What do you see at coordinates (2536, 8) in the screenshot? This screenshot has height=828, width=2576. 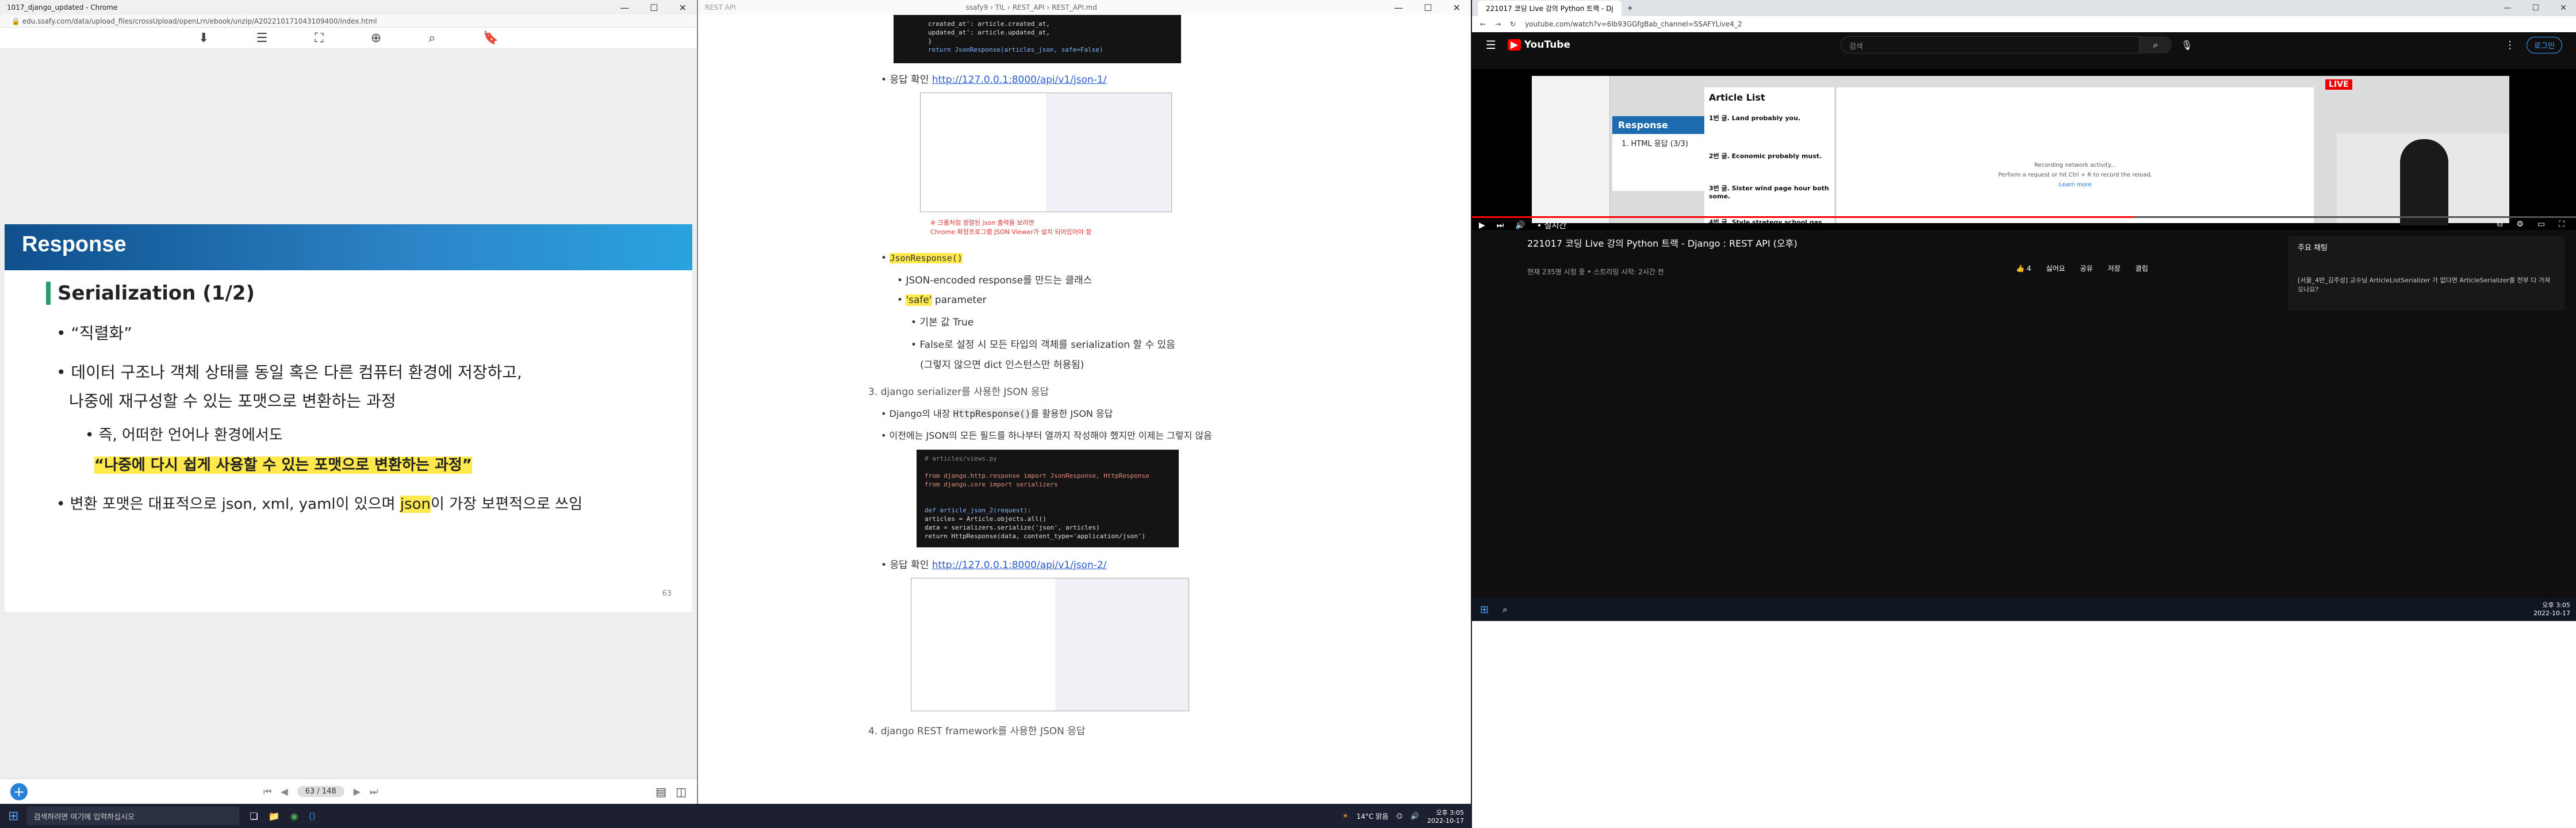 I see `yt-maximize-icon: ☐` at bounding box center [2536, 8].